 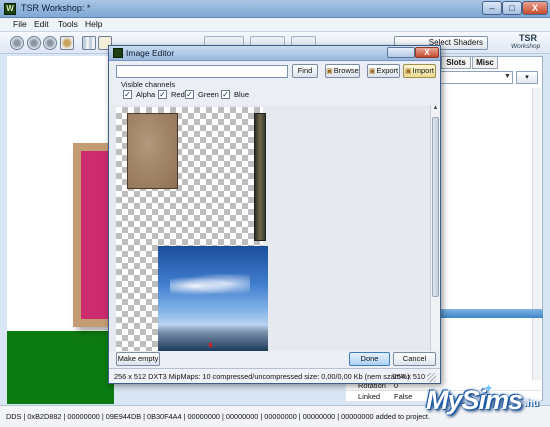 I want to click on menu-tools: Tools, so click(x=68, y=24).